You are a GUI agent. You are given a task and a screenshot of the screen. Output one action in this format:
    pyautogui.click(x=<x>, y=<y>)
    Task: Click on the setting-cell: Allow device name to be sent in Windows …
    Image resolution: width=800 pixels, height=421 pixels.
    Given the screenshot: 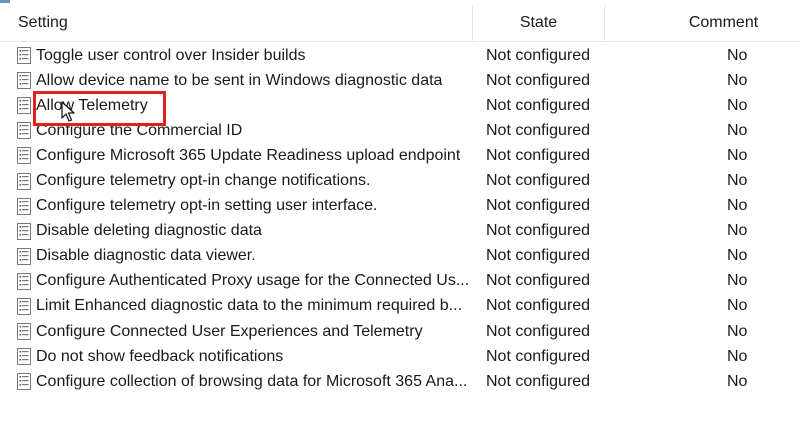 What is the action you would take?
    pyautogui.click(x=236, y=81)
    